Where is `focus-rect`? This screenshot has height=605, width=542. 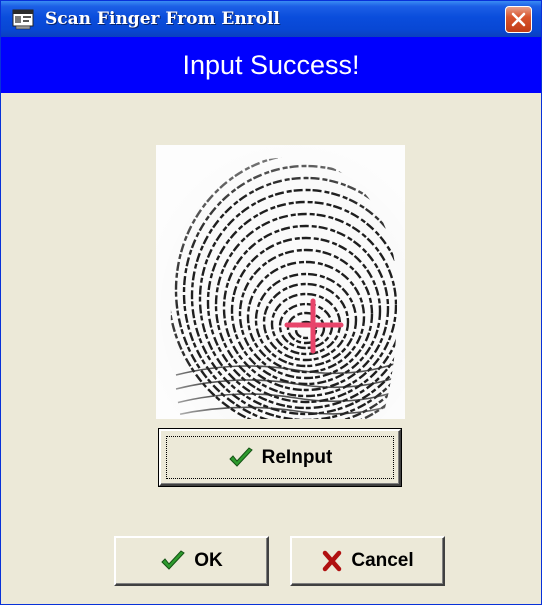 focus-rect is located at coordinates (280, 457).